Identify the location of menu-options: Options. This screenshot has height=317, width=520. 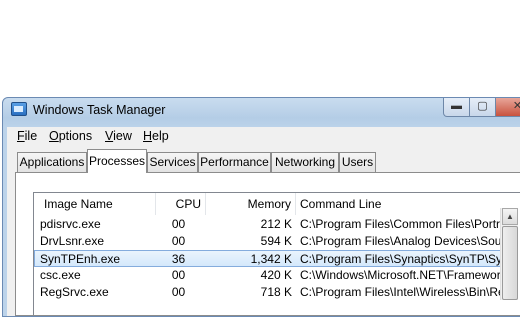
(70, 136).